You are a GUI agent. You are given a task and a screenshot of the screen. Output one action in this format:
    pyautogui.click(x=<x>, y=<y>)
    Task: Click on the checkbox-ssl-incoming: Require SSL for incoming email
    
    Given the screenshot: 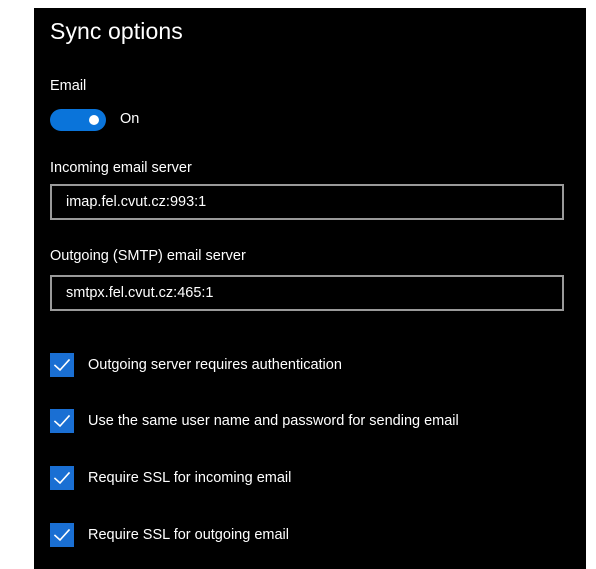 What is the action you would take?
    pyautogui.click(x=170, y=478)
    